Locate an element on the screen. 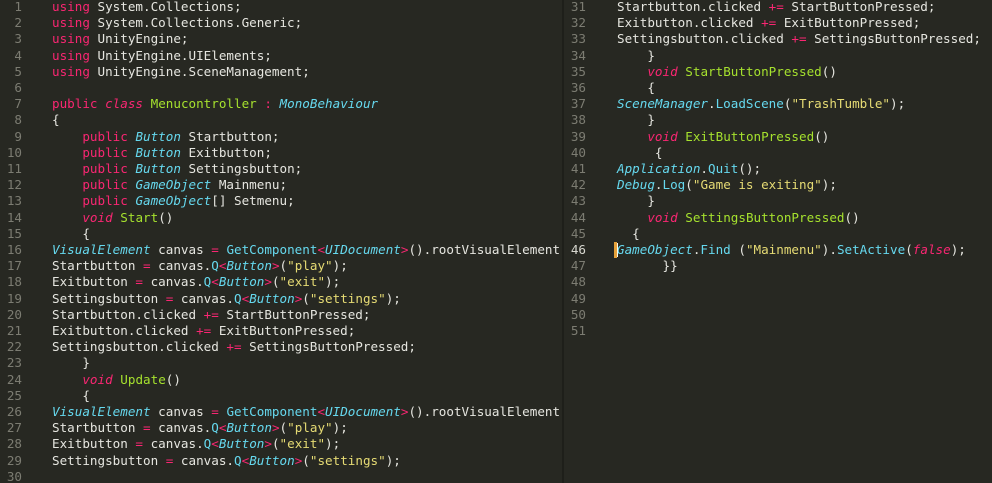  line-number: 2 is located at coordinates (18, 23).